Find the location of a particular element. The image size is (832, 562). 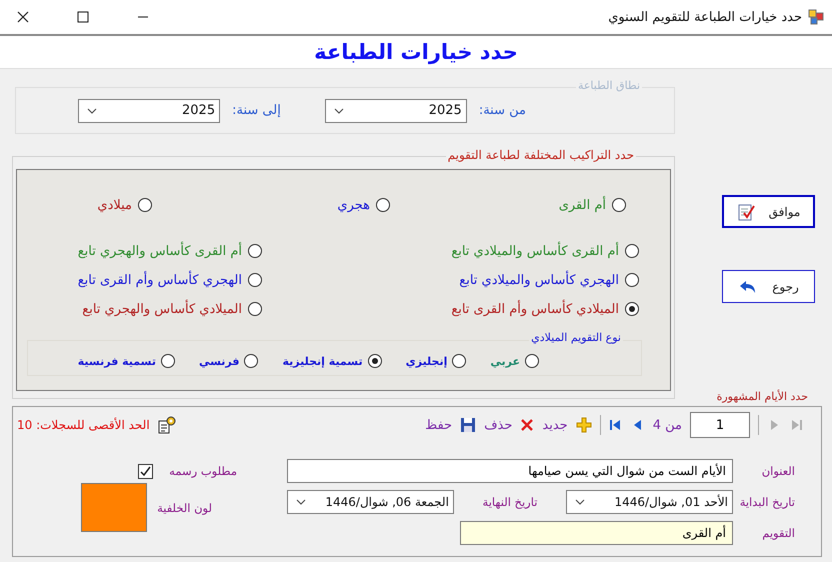

delete-button: حذف is located at coordinates (498, 425).